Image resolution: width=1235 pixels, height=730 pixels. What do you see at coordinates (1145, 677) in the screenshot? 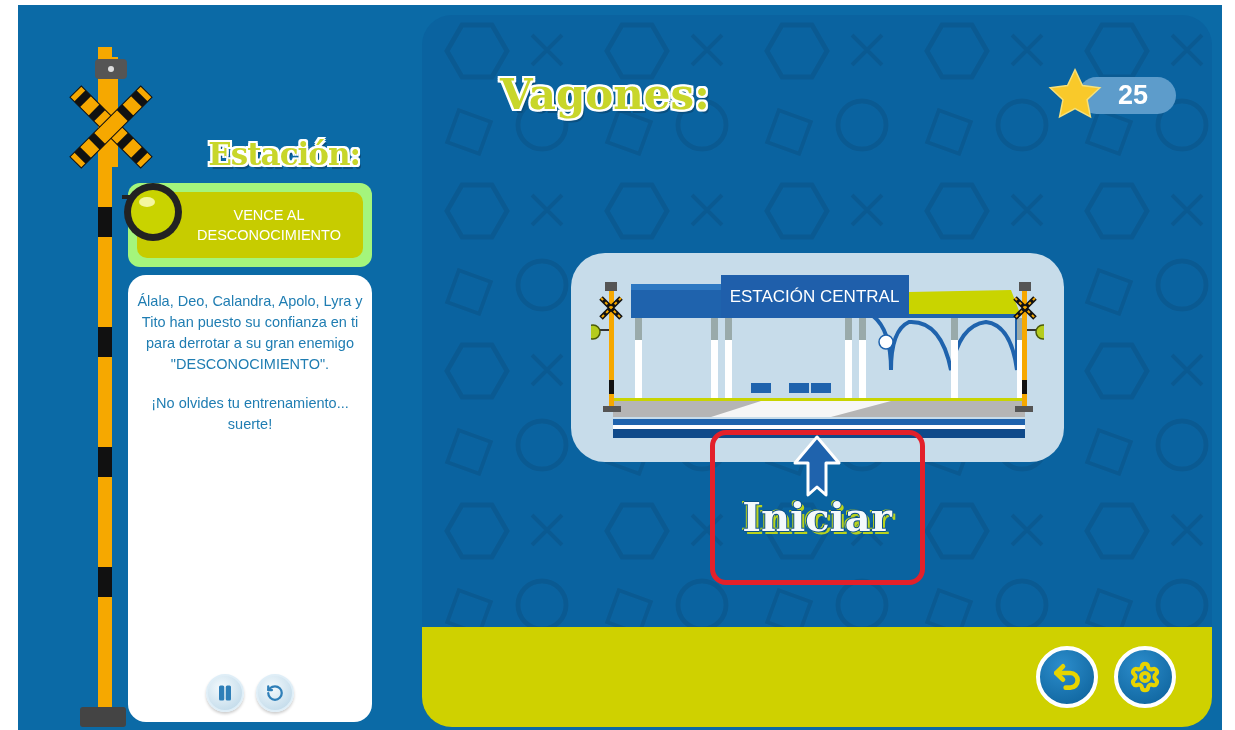
I see `settings-icon` at bounding box center [1145, 677].